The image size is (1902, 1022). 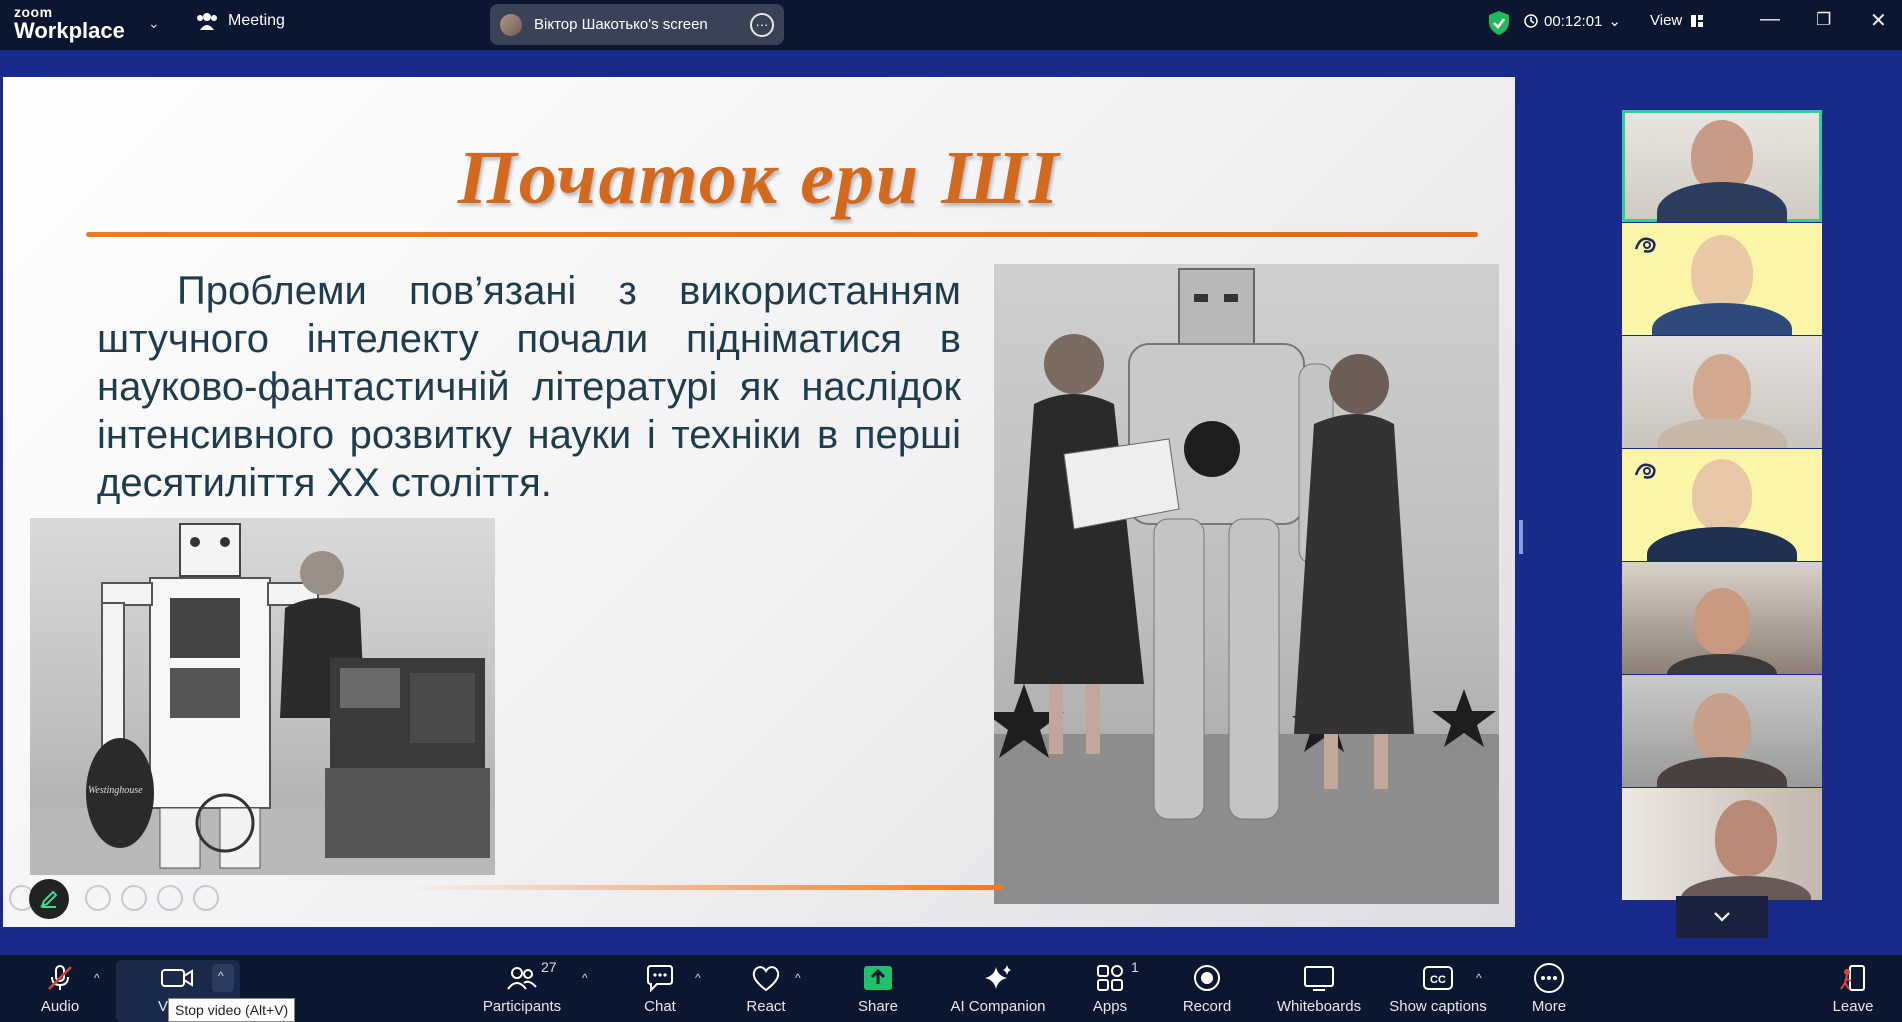 I want to click on ai-companion-button: AI Companion, so click(x=998, y=988).